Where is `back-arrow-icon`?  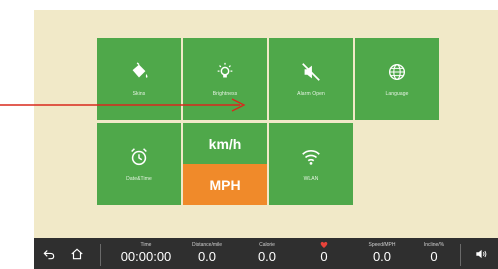
back-arrow-icon is located at coordinates (49, 254).